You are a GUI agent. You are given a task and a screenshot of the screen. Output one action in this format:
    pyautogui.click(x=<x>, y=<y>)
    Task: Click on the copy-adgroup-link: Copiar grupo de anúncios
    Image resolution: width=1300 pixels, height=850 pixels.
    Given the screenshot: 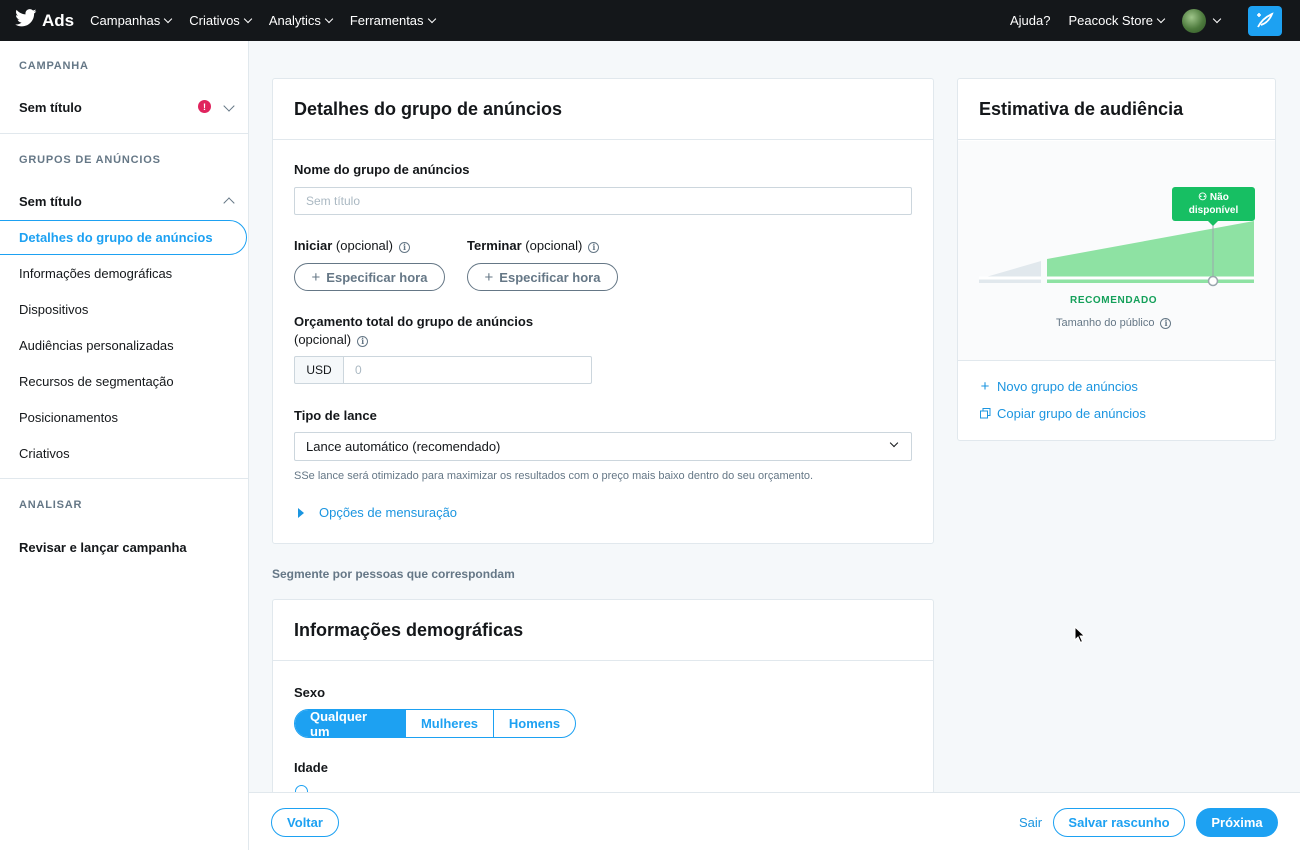 What is the action you would take?
    pyautogui.click(x=1062, y=413)
    